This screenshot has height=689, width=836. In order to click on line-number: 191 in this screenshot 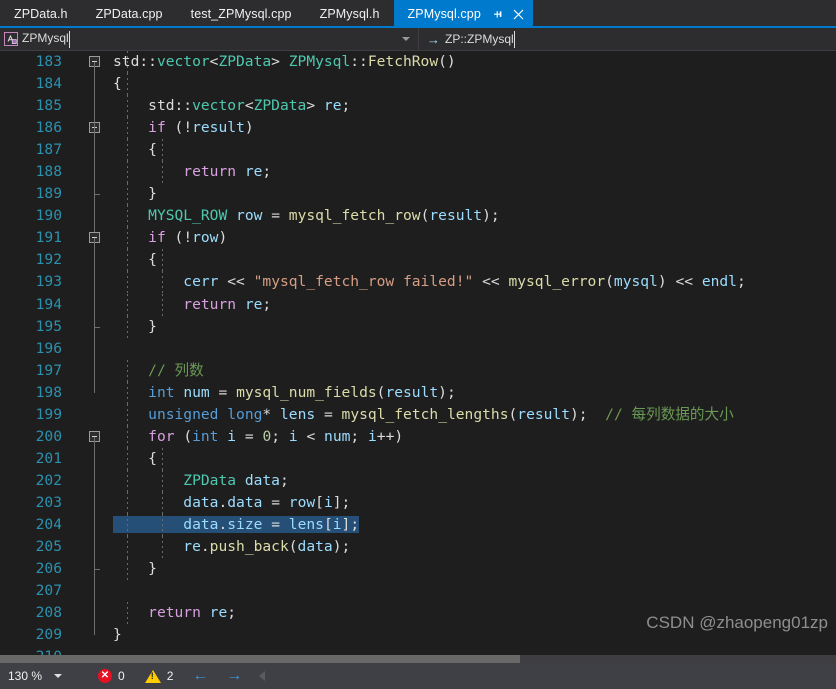, I will do `click(48, 238)`.